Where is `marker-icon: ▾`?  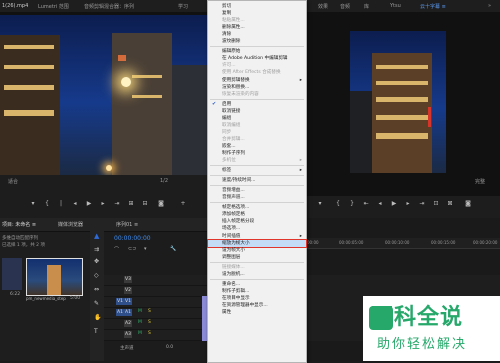
marker-icon: ▾ is located at coordinates (145, 249).